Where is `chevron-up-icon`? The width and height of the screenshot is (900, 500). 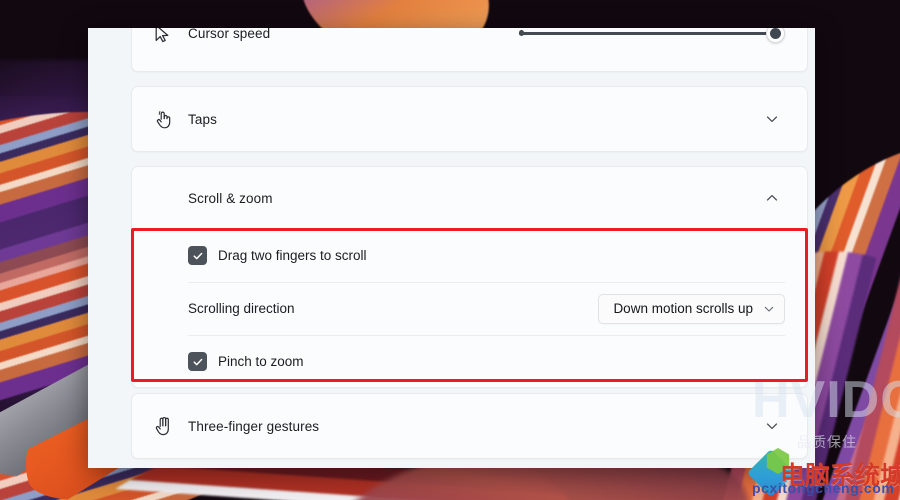 chevron-up-icon is located at coordinates (772, 198).